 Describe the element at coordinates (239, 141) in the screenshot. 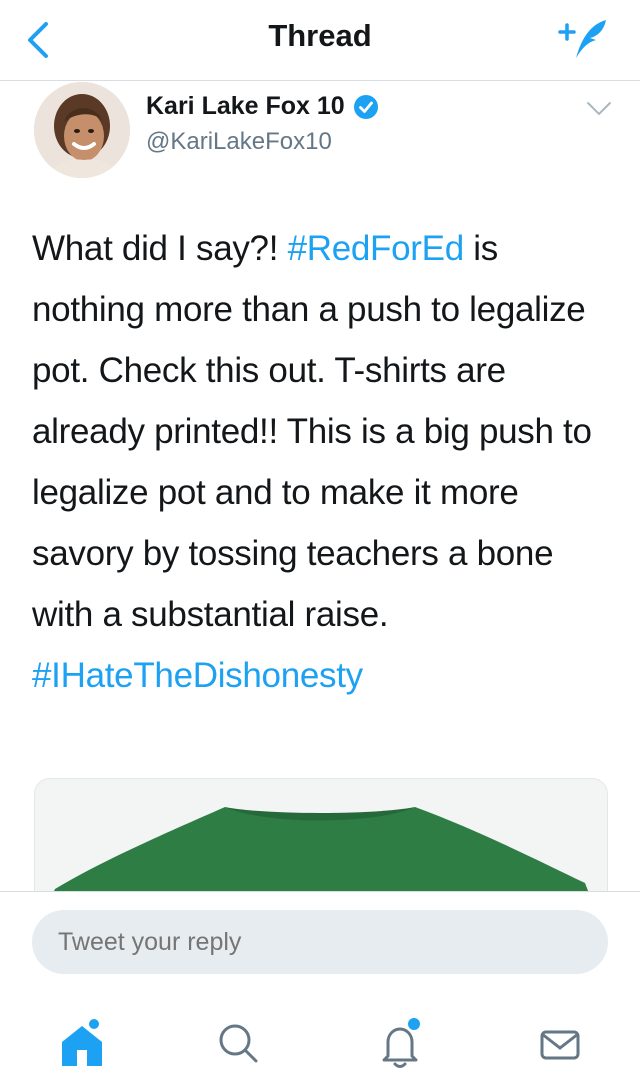

I see `author-handle: @KariLakeFox10` at that location.